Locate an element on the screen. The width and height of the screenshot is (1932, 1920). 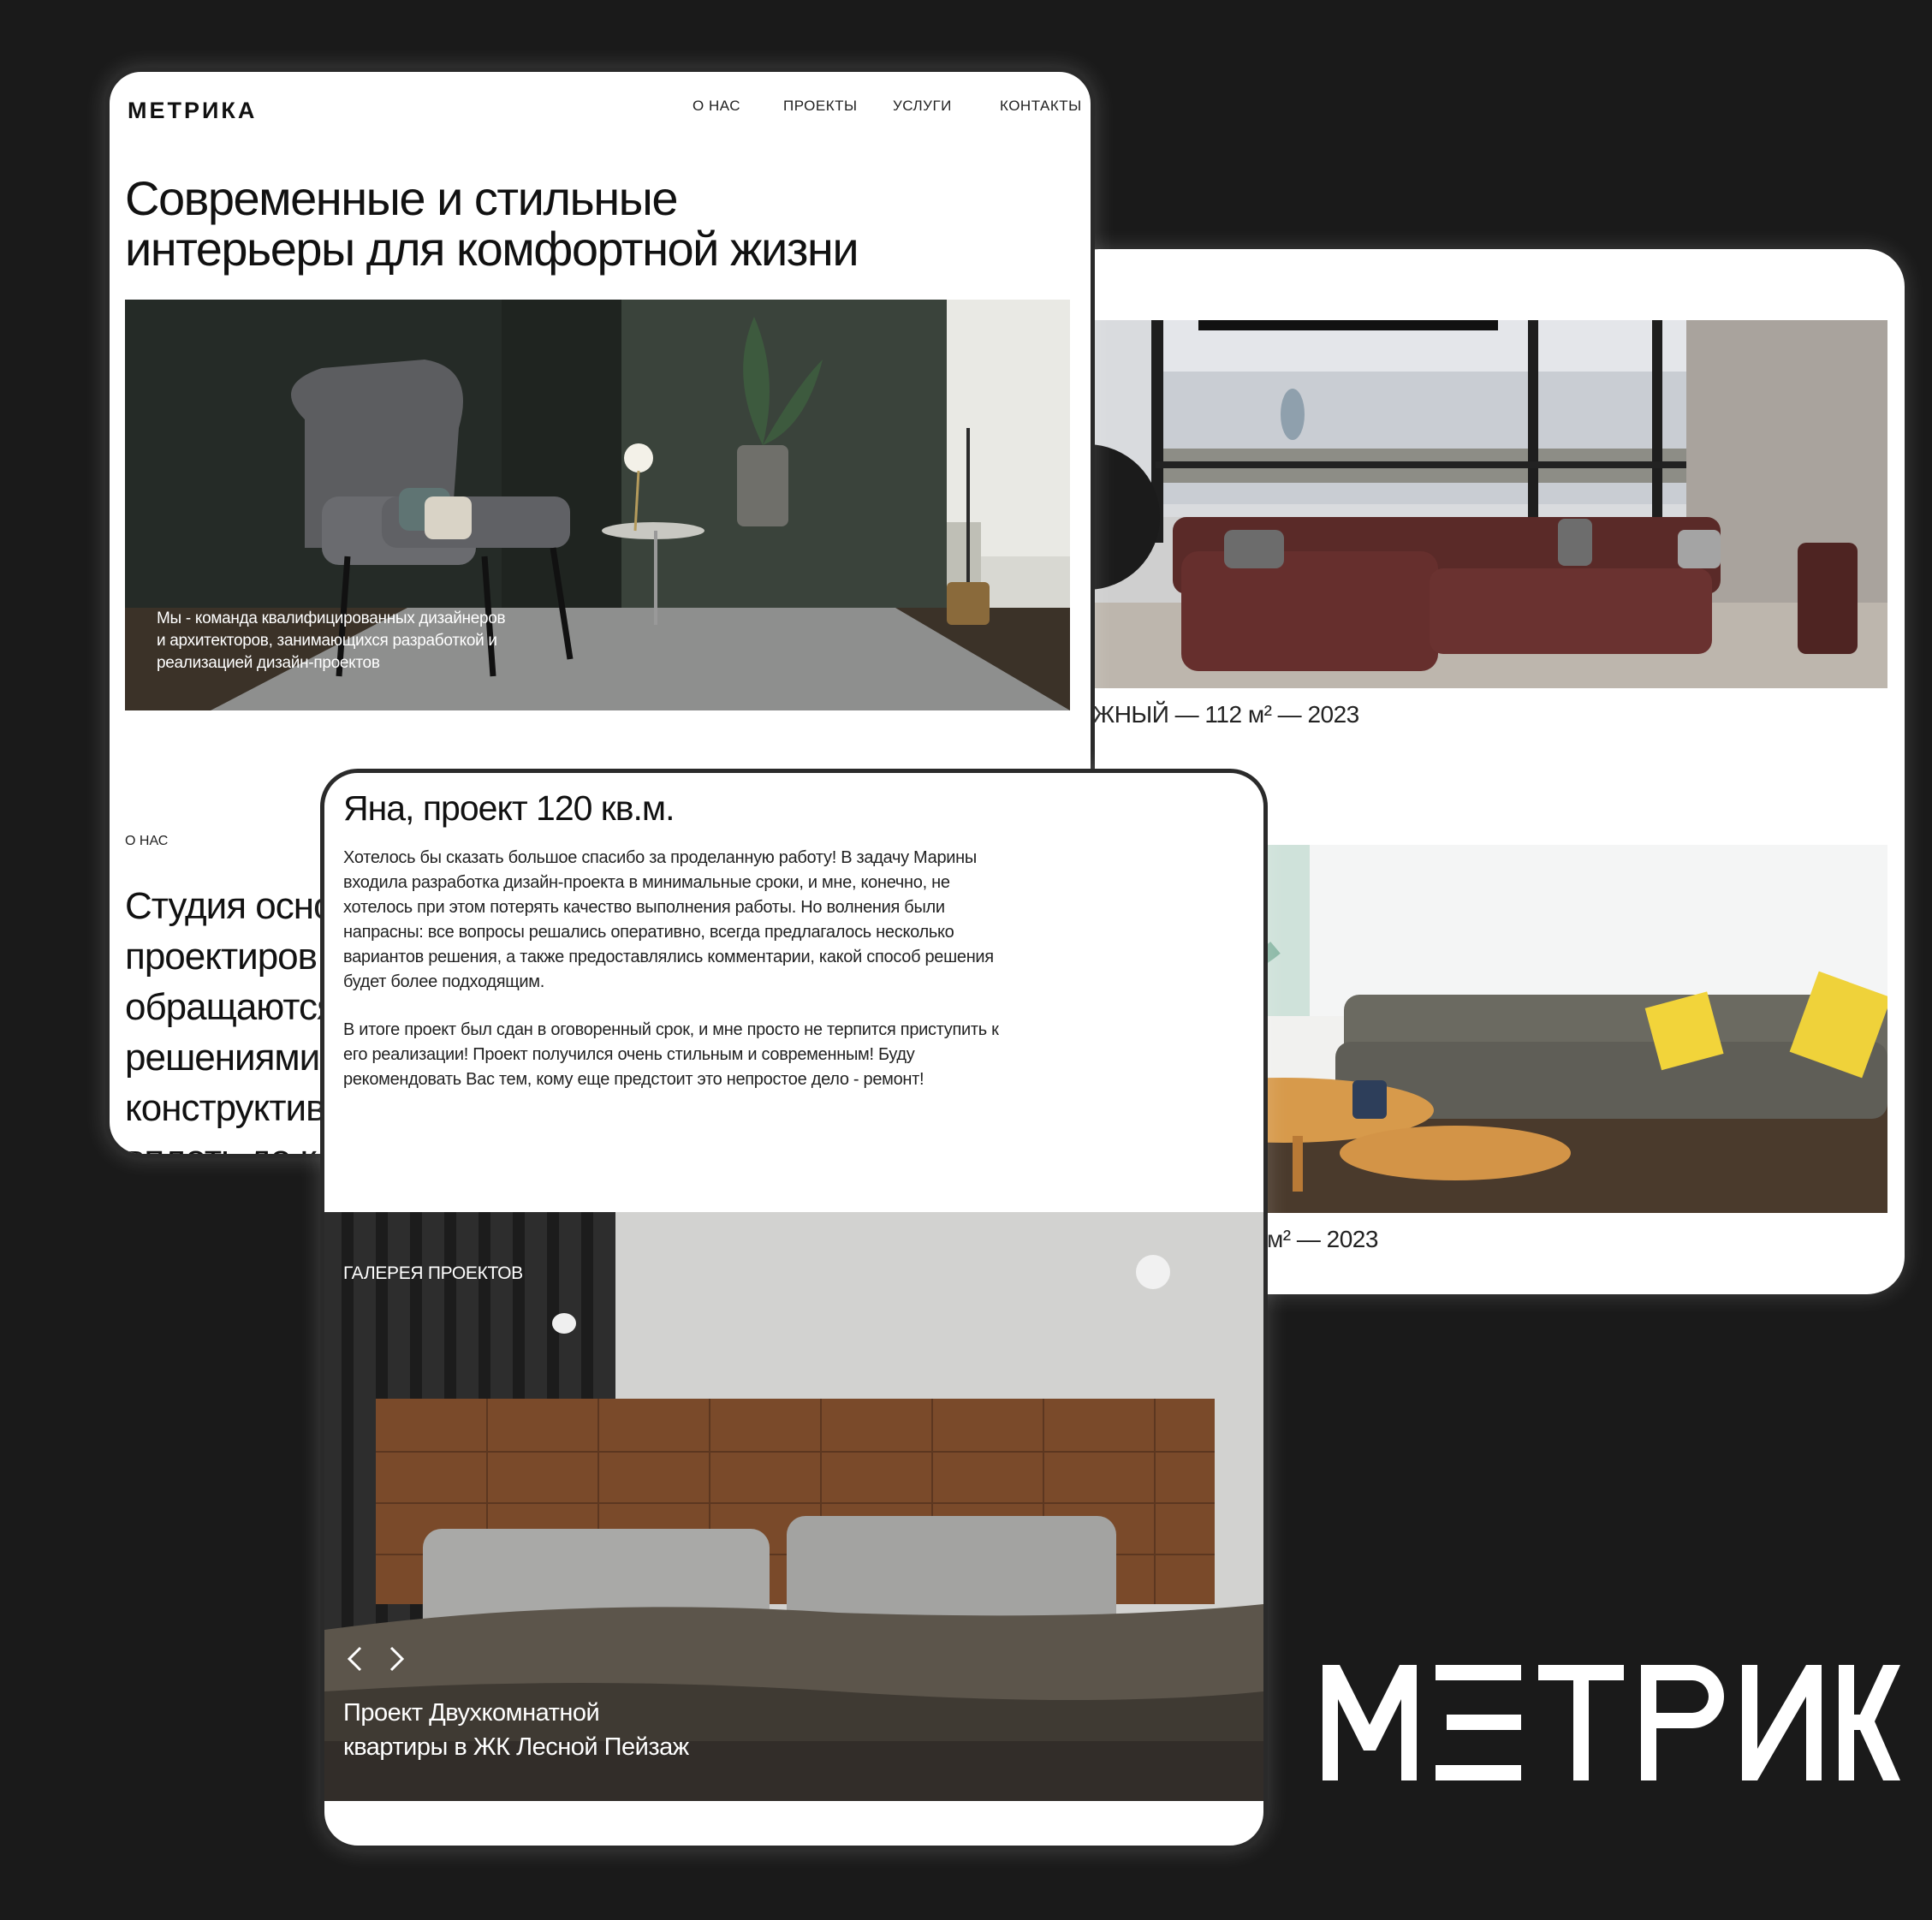
project-image-living-room-sofa is located at coordinates (1474, 504).